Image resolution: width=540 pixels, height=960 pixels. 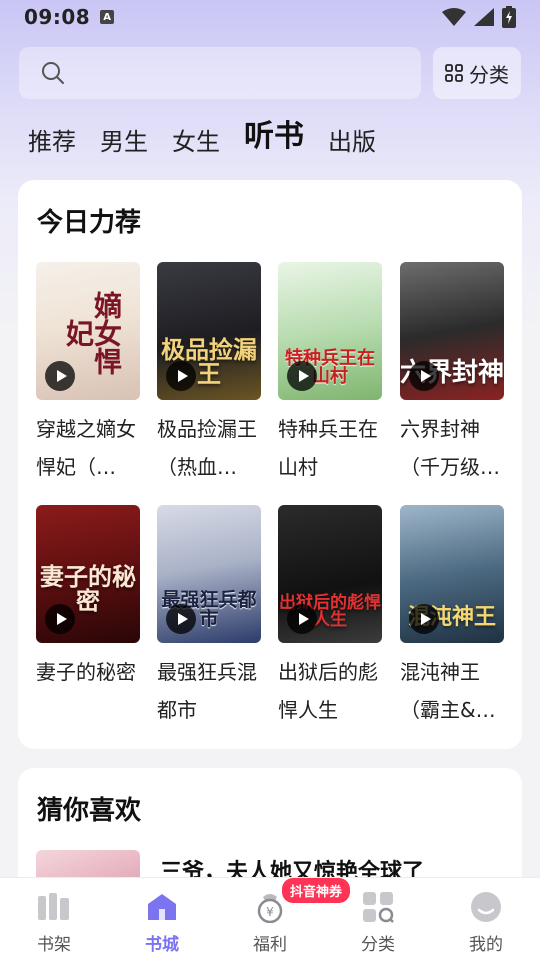 I want to click on notification-icon: A, so click(x=107, y=17).